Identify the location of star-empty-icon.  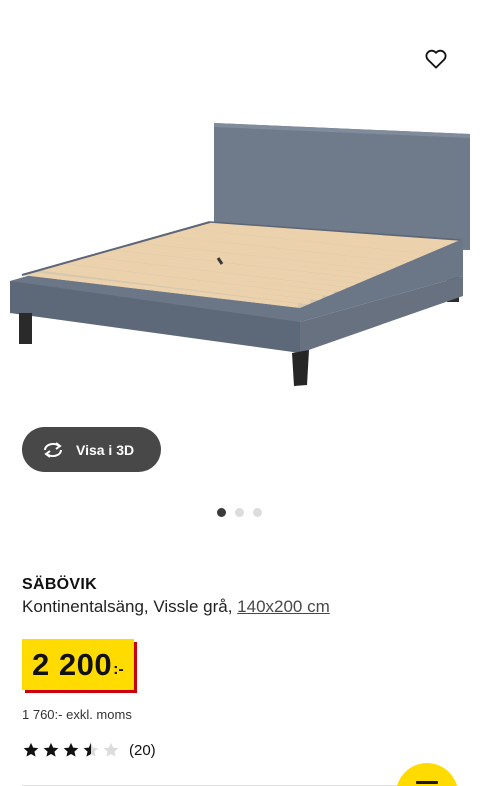
(111, 749).